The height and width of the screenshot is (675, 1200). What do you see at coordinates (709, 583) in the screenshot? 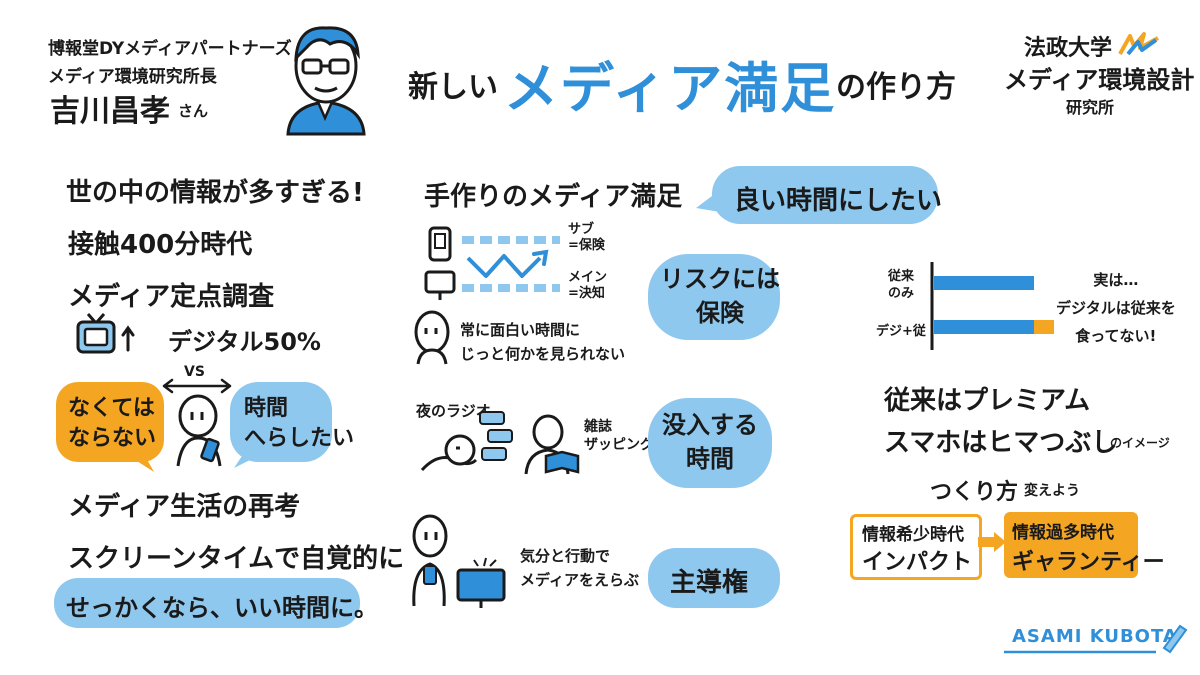
I see `initiative-bubble-text: 主導権` at bounding box center [709, 583].